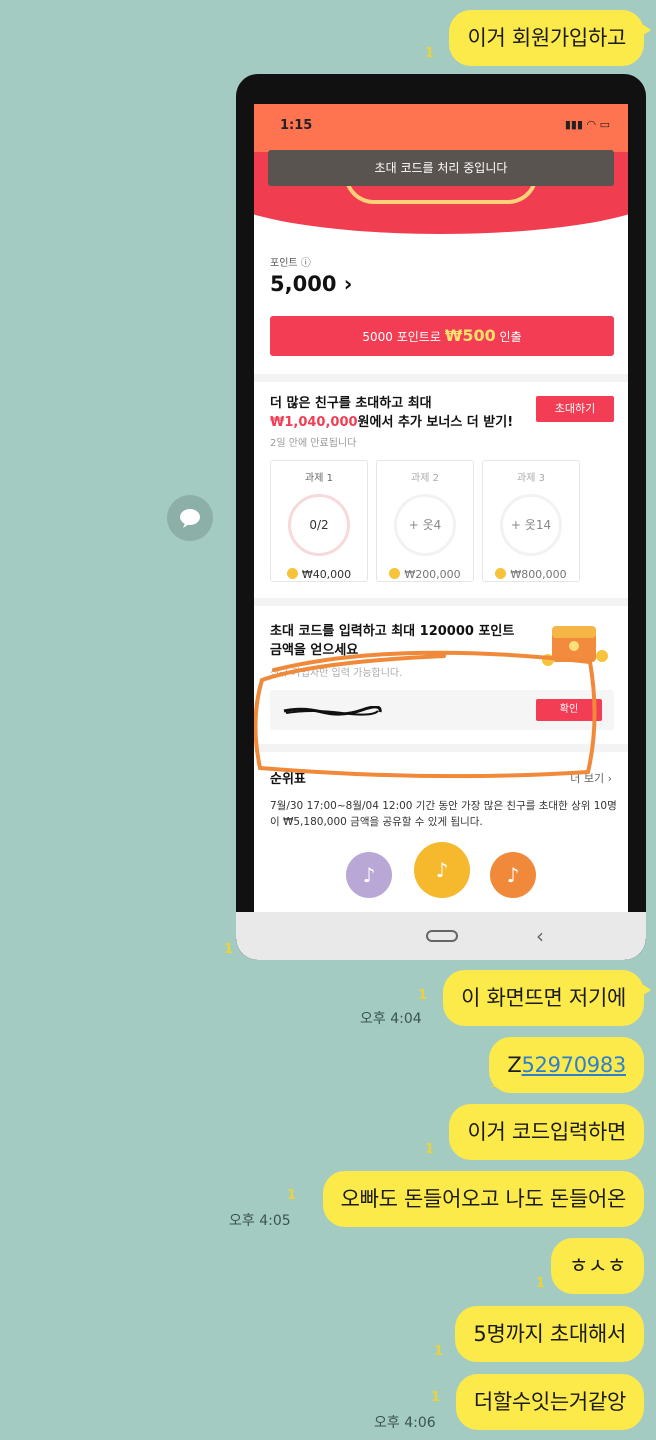  What do you see at coordinates (332, 711) in the screenshot?
I see `scribbled-out-text-icon` at bounding box center [332, 711].